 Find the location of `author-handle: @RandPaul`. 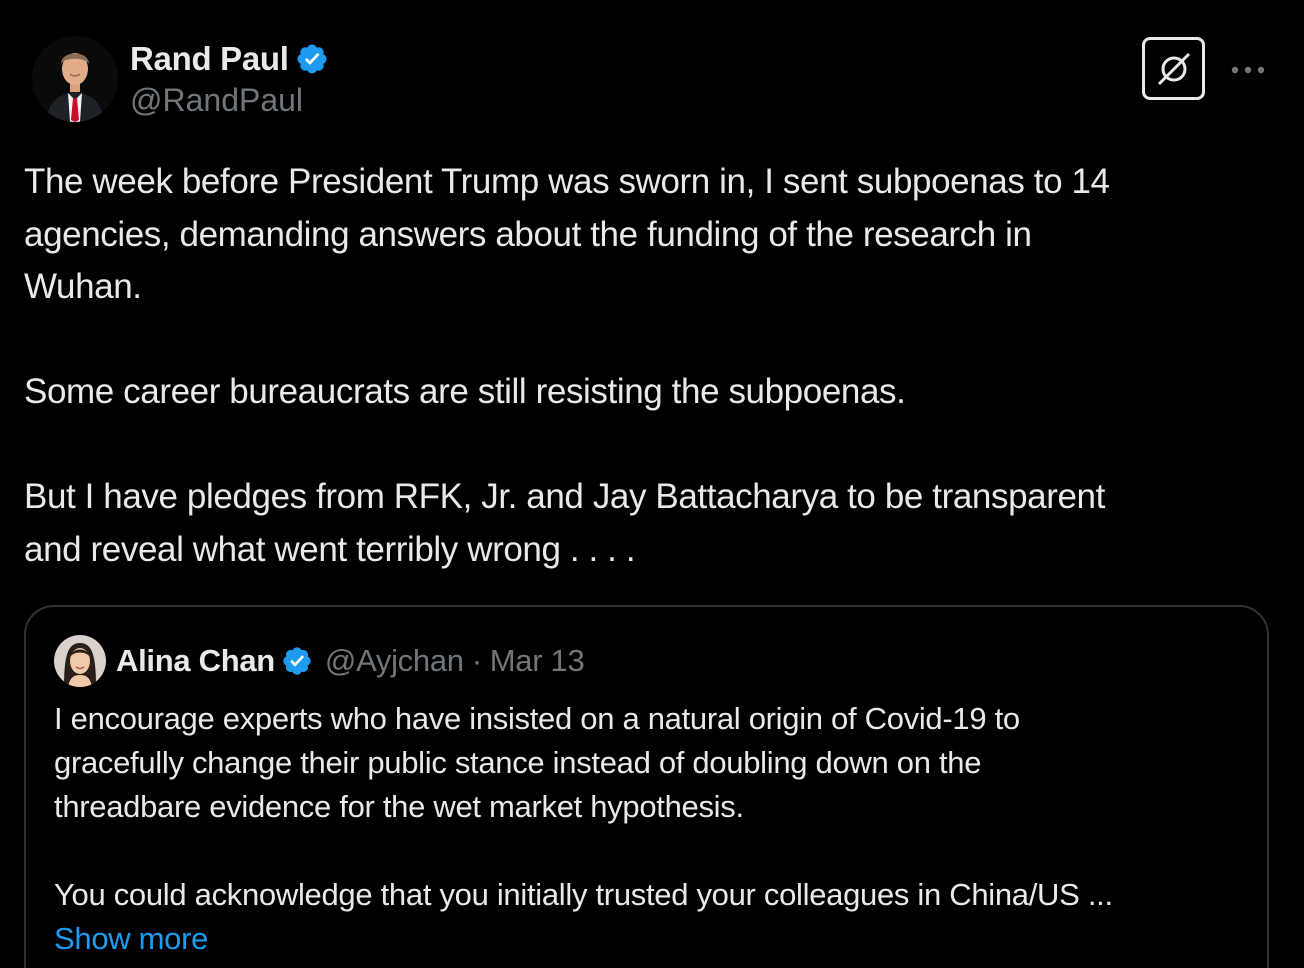

author-handle: @RandPaul is located at coordinates (229, 100).